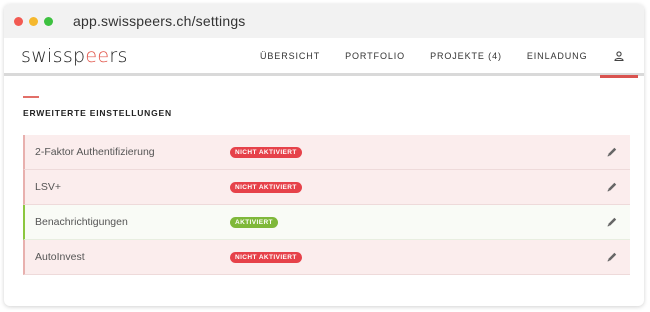  Describe the element at coordinates (557, 56) in the screenshot. I see `nav-item-einladung: EINLADUNG` at that location.